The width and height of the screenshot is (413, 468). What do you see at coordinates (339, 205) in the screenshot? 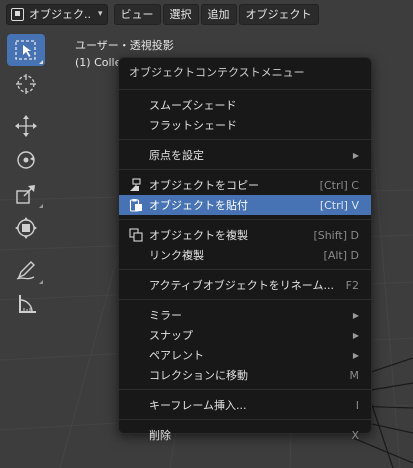
I see `menu-item-shortcut: [Ctrl] V` at bounding box center [339, 205].